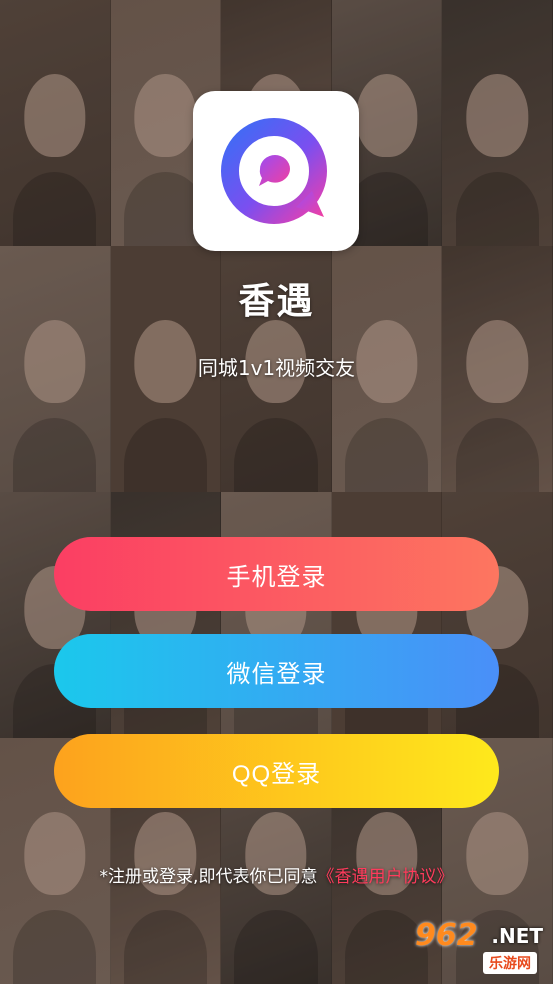 This screenshot has height=984, width=553. What do you see at coordinates (276, 574) in the screenshot?
I see `phone-login-button: 手机登录` at bounding box center [276, 574].